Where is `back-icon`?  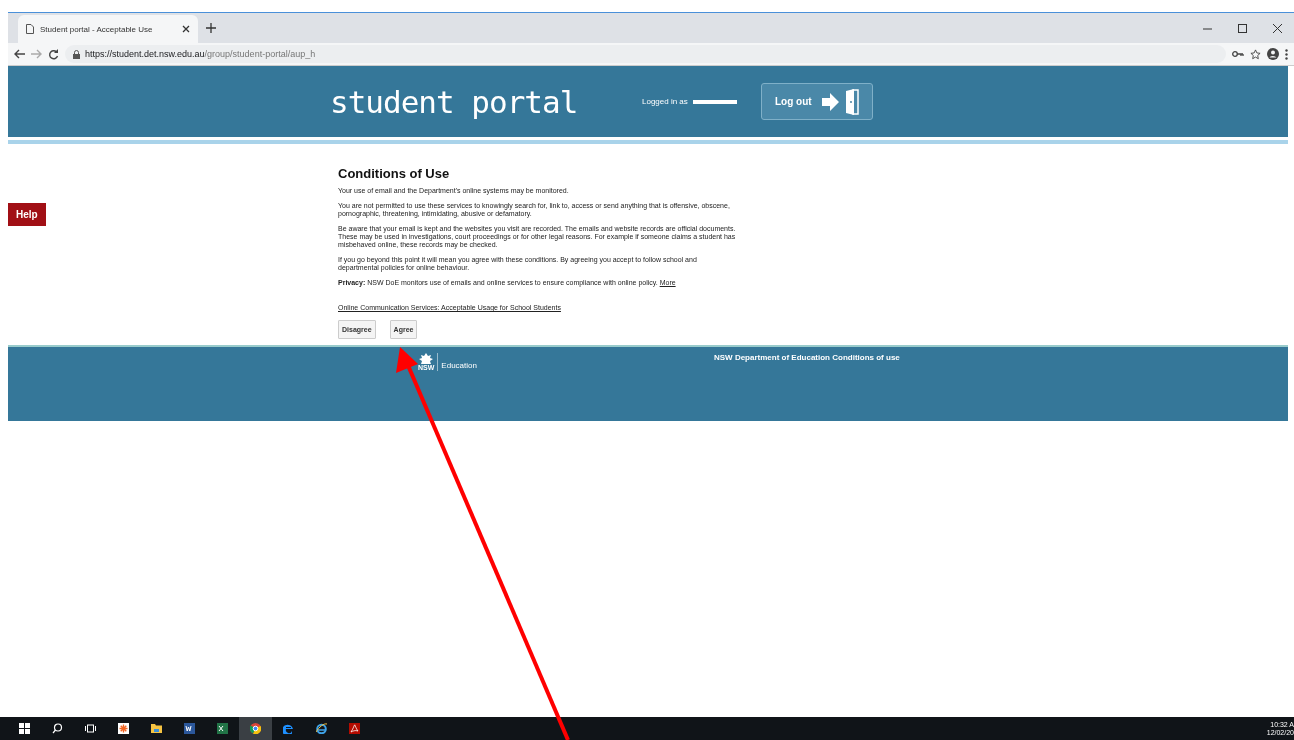 back-icon is located at coordinates (19, 54).